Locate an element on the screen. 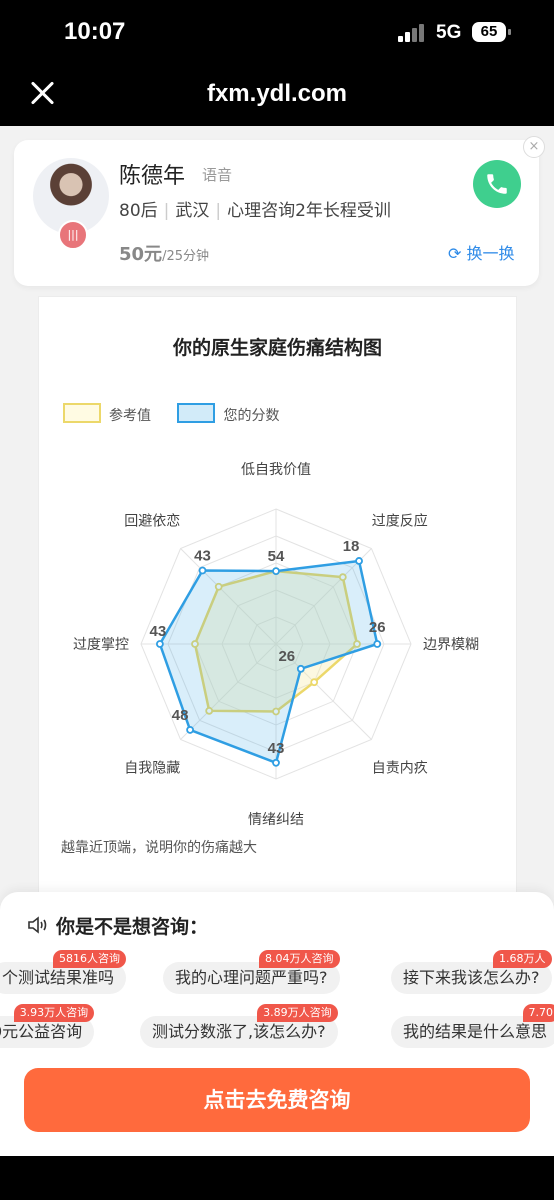  free-consult-button: 点击去免费咨询 is located at coordinates (277, 1100).